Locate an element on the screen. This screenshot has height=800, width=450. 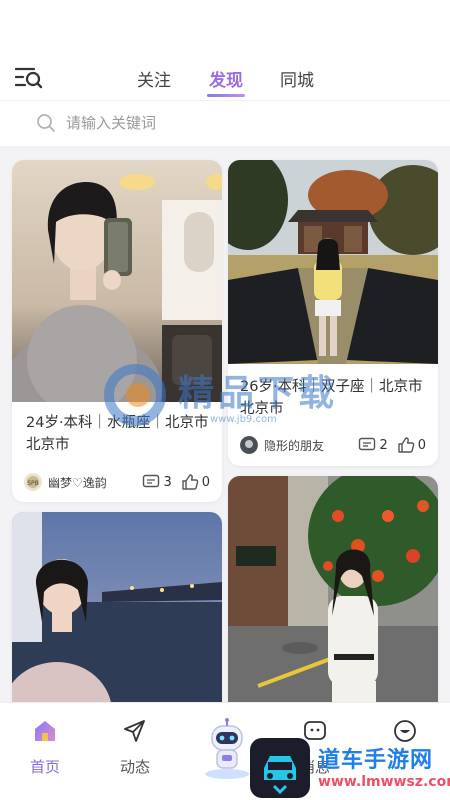
card-stats: 2 0 is located at coordinates (392, 445).